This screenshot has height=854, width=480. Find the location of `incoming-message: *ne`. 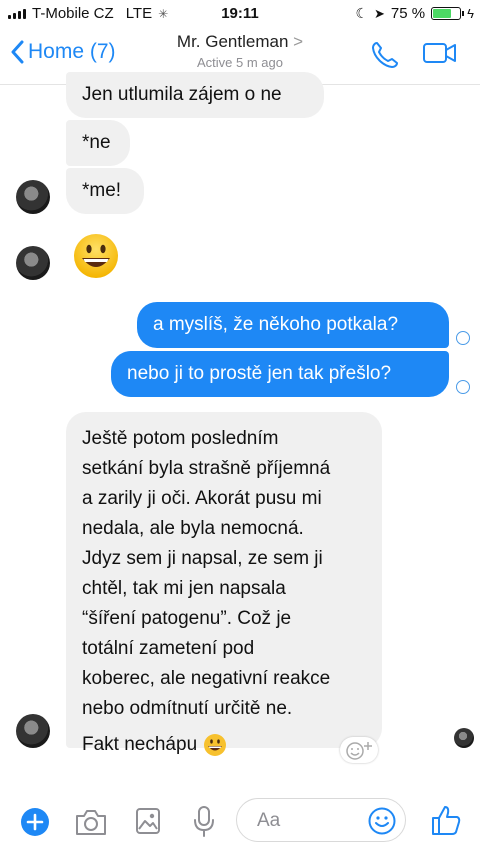

incoming-message: *ne is located at coordinates (98, 143).